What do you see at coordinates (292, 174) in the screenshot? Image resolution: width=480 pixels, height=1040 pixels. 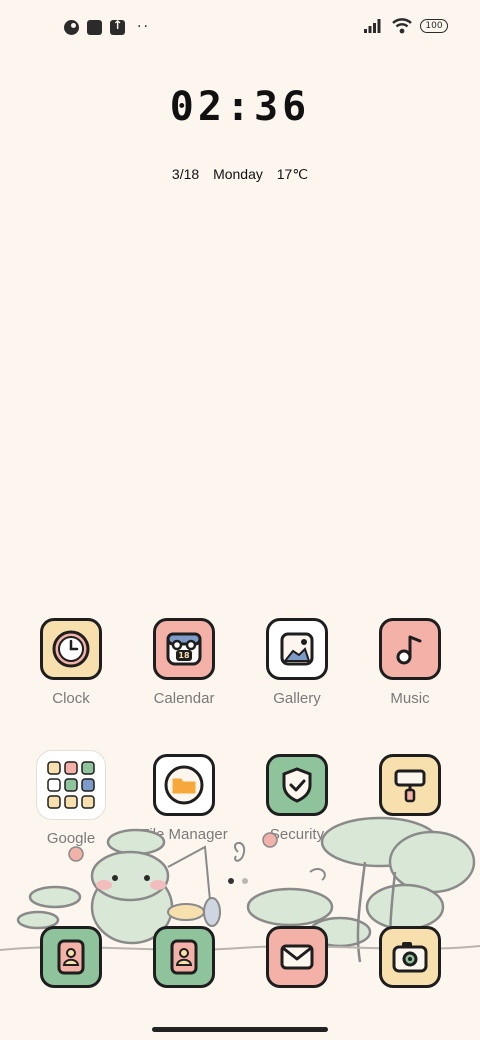 I see `temperature-text: 17℃` at bounding box center [292, 174].